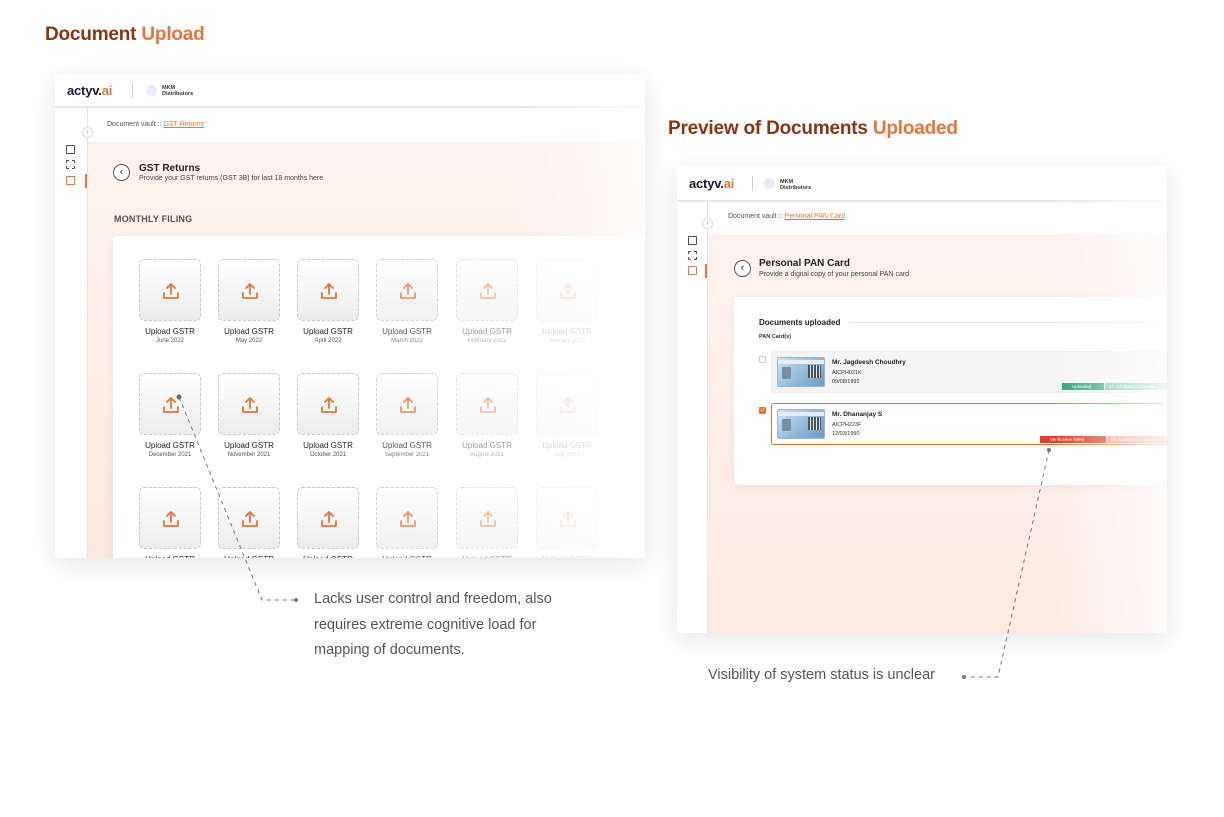  Describe the element at coordinates (389, 650) in the screenshot. I see `note-line: mapping of documents.` at that location.